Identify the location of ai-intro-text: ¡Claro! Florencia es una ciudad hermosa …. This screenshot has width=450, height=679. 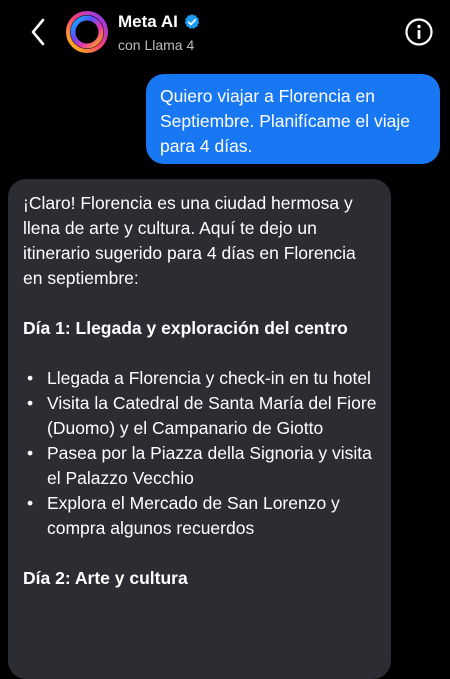
(189, 240).